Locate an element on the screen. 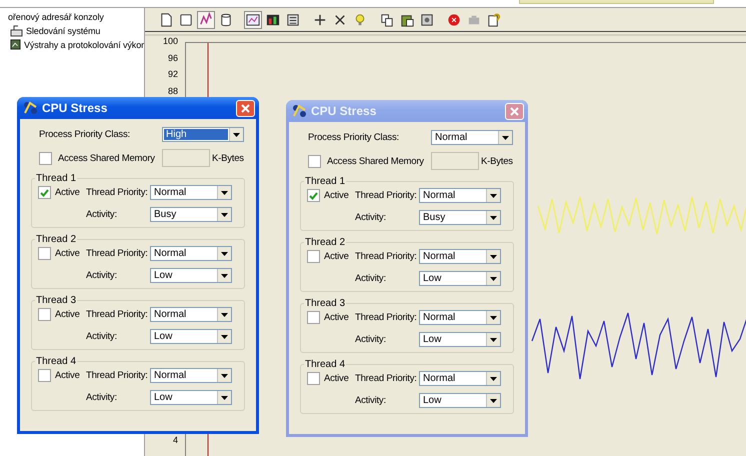 This screenshot has width=746, height=456. stop-icon is located at coordinates (454, 20).